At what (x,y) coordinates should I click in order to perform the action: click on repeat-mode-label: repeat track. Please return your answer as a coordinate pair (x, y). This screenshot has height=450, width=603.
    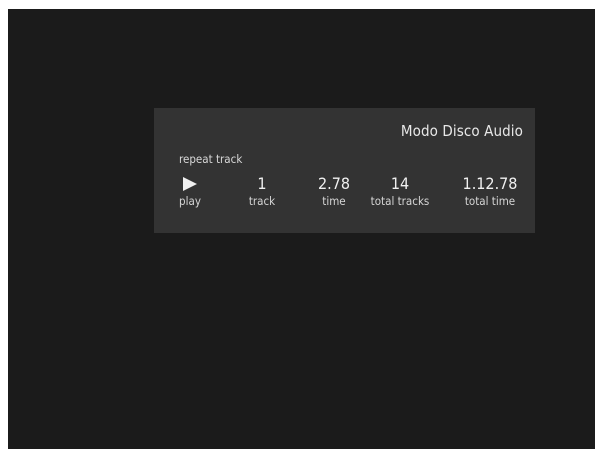
    Looking at the image, I should click on (210, 159).